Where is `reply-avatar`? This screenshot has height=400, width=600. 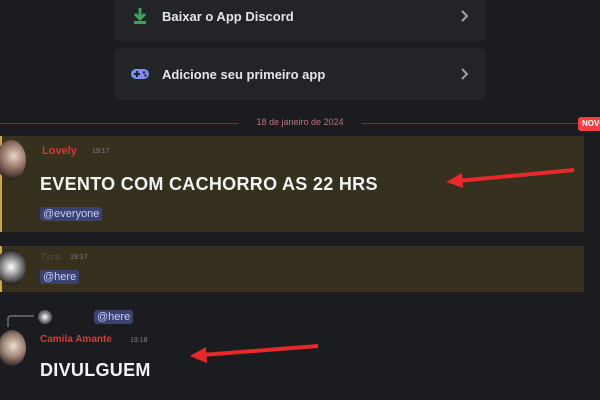 reply-avatar is located at coordinates (45, 317).